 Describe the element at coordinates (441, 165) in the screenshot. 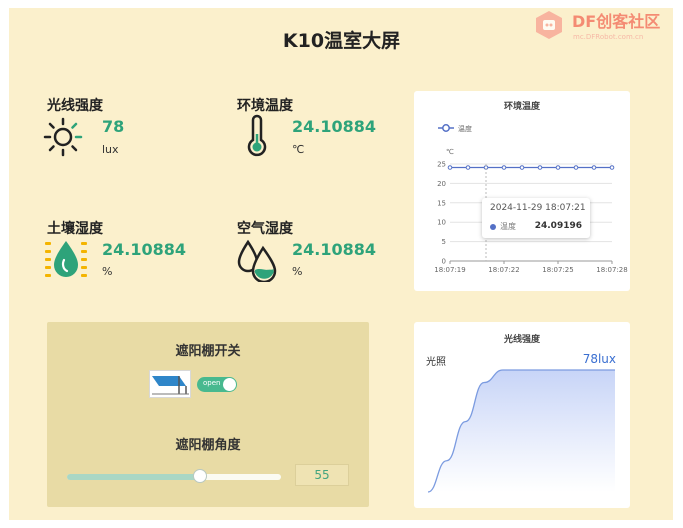

I see `y-tick-label: 25` at that location.